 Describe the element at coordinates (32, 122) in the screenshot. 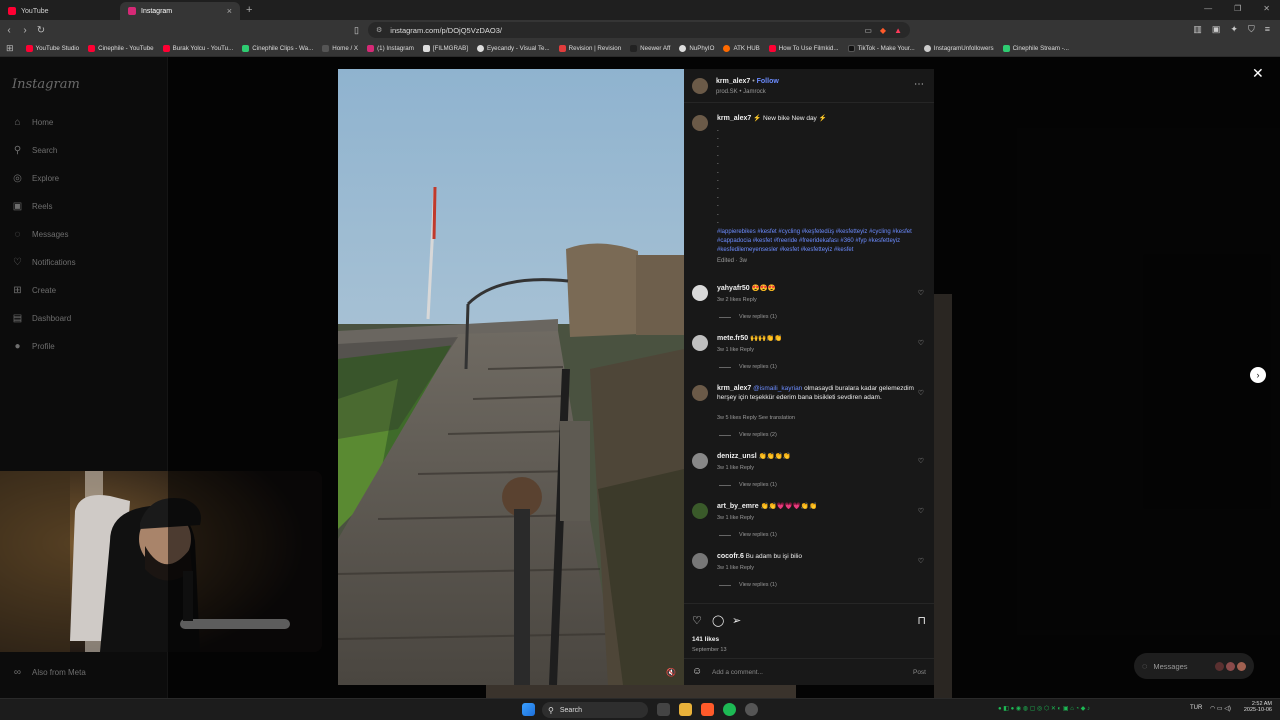

I see `sidebar-item-home: ⌂ Home` at that location.